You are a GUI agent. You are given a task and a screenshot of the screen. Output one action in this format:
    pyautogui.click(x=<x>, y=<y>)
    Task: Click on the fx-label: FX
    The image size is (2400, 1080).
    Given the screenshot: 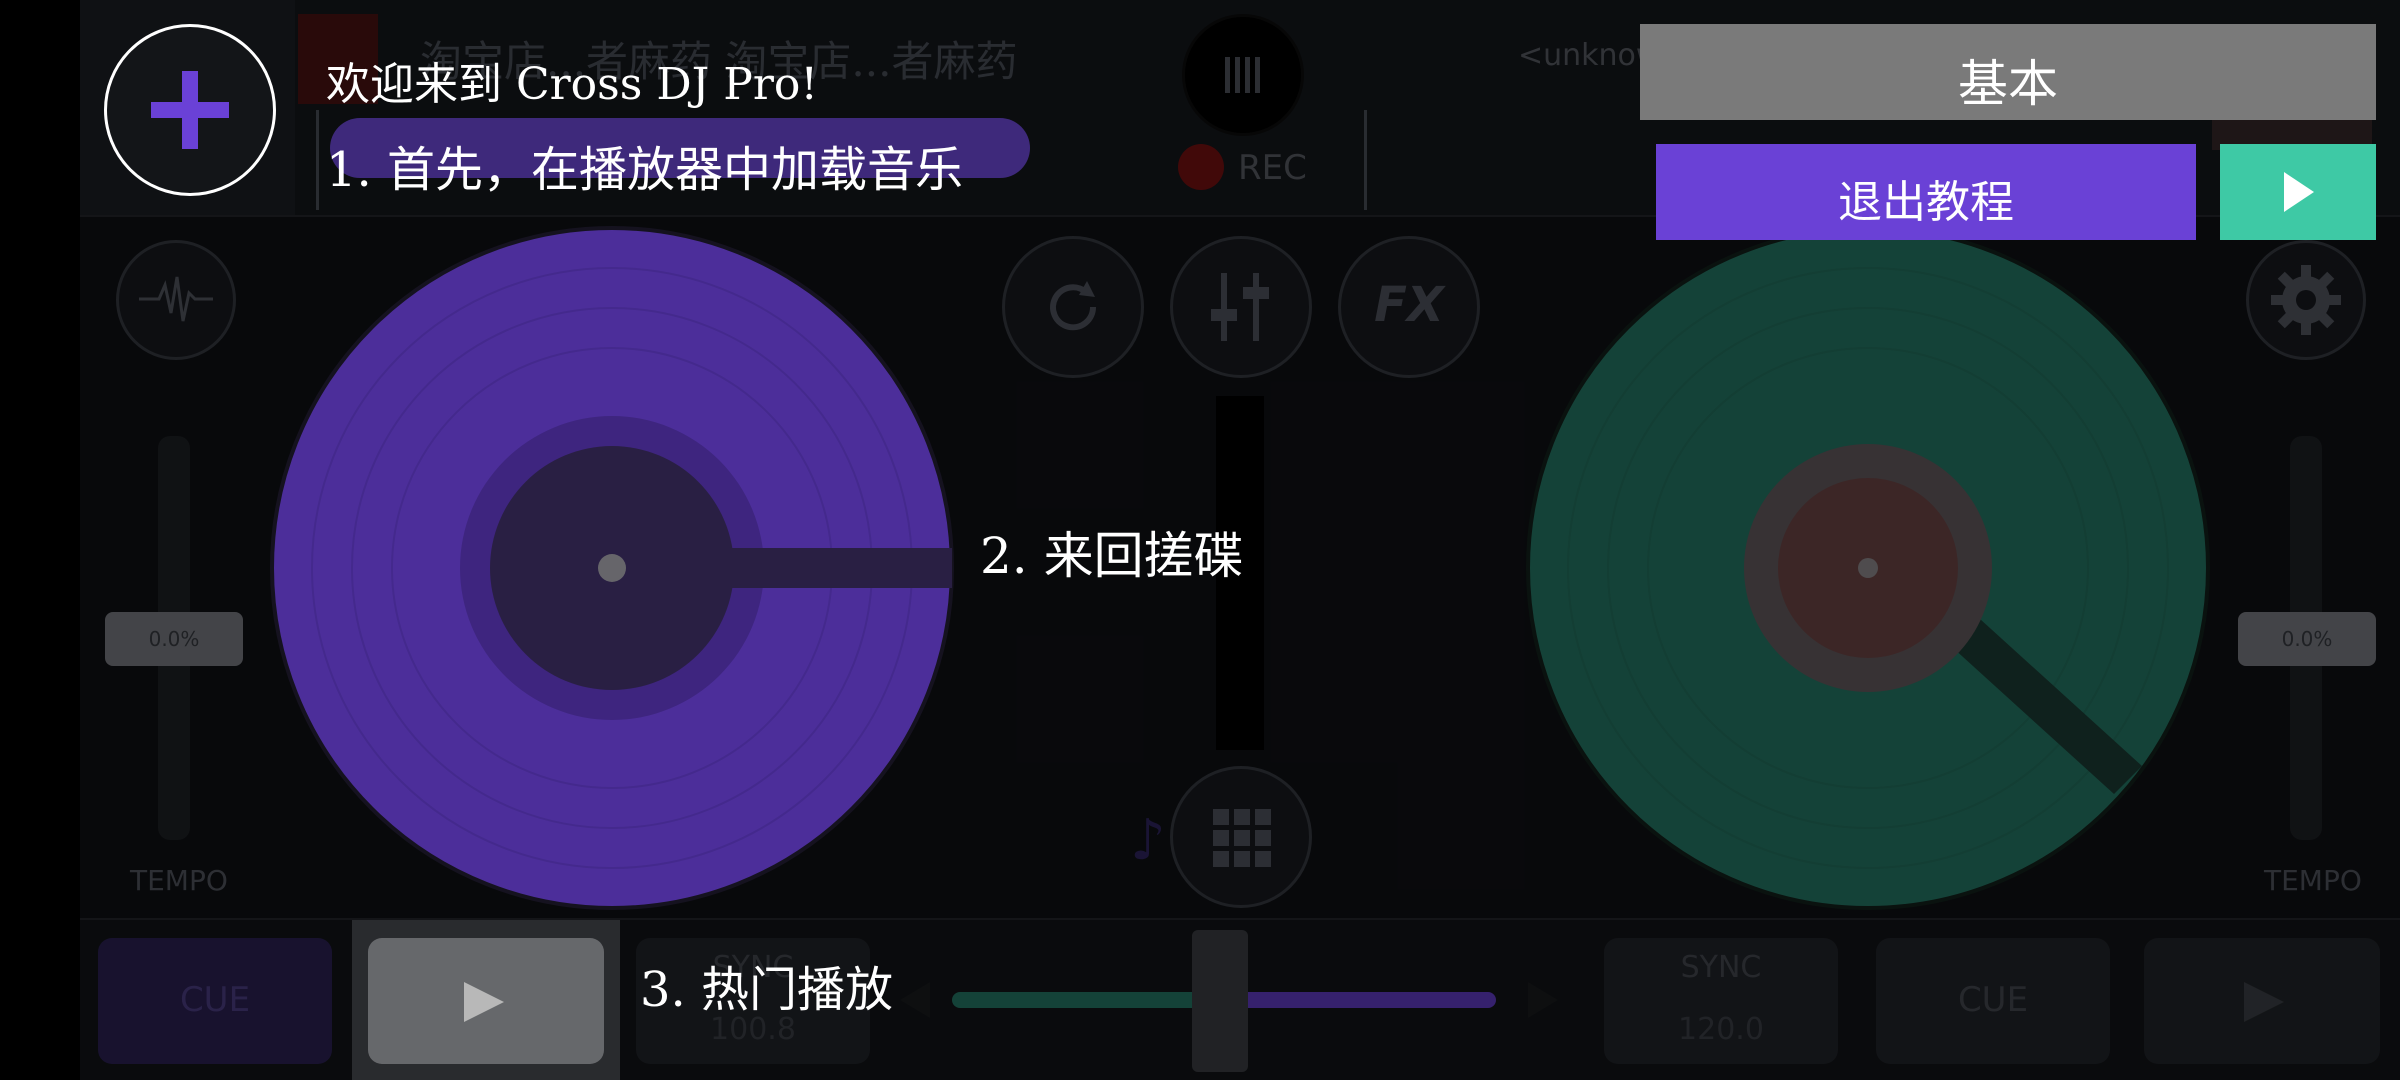 What is the action you would take?
    pyautogui.click(x=1409, y=305)
    